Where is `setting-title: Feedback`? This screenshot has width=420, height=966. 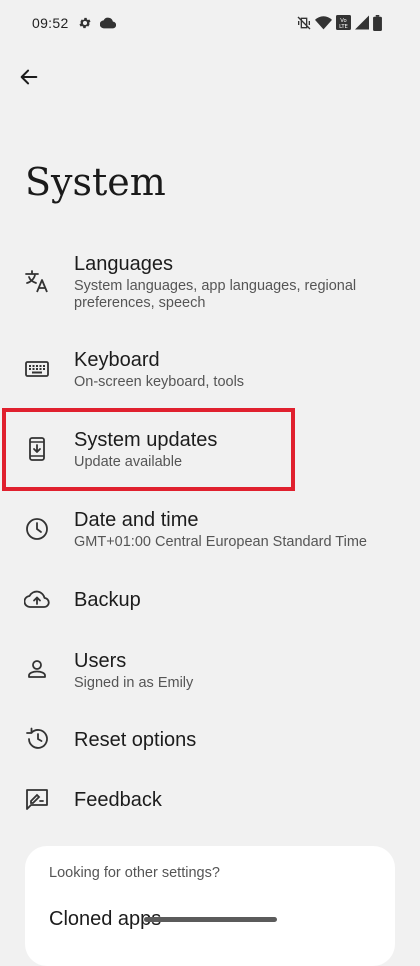
setting-title: Feedback is located at coordinates (118, 800).